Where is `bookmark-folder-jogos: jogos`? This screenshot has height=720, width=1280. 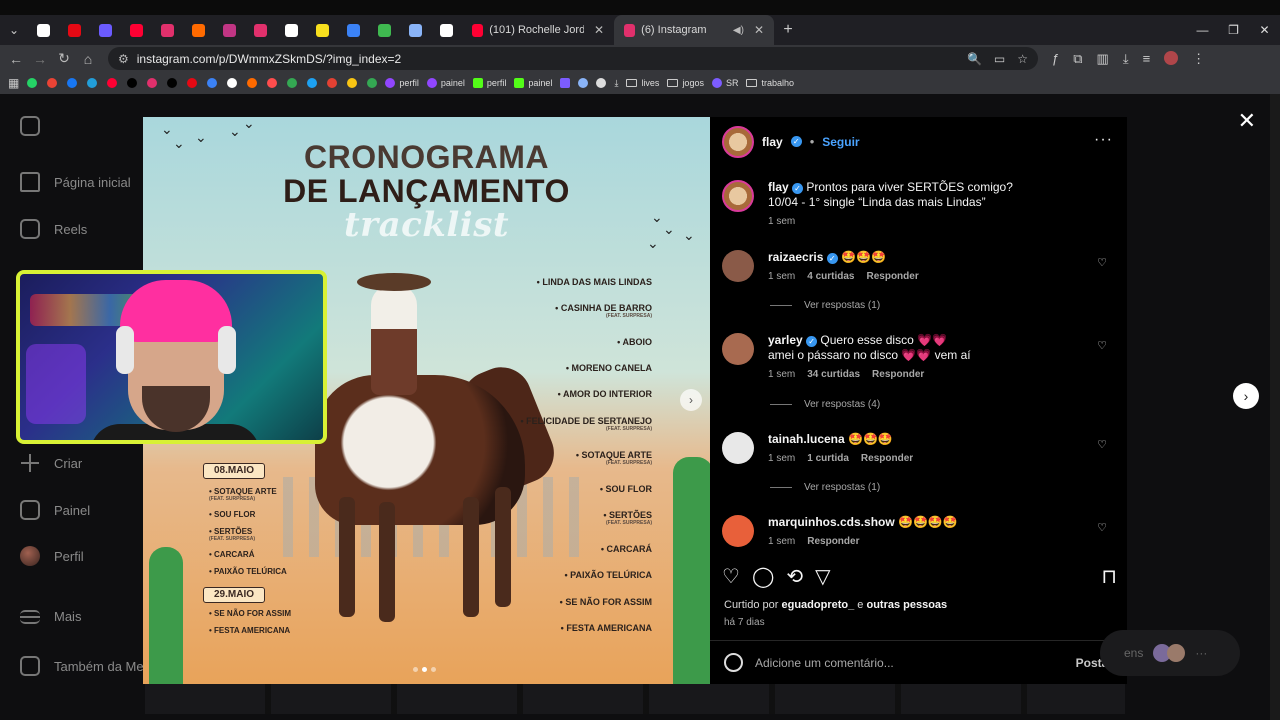
bookmark-folder-jogos: jogos is located at coordinates (685, 83).